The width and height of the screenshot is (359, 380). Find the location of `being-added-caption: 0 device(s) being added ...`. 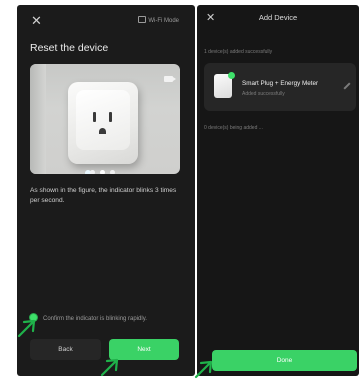

being-added-caption: 0 device(s) being added ... is located at coordinates (233, 128).